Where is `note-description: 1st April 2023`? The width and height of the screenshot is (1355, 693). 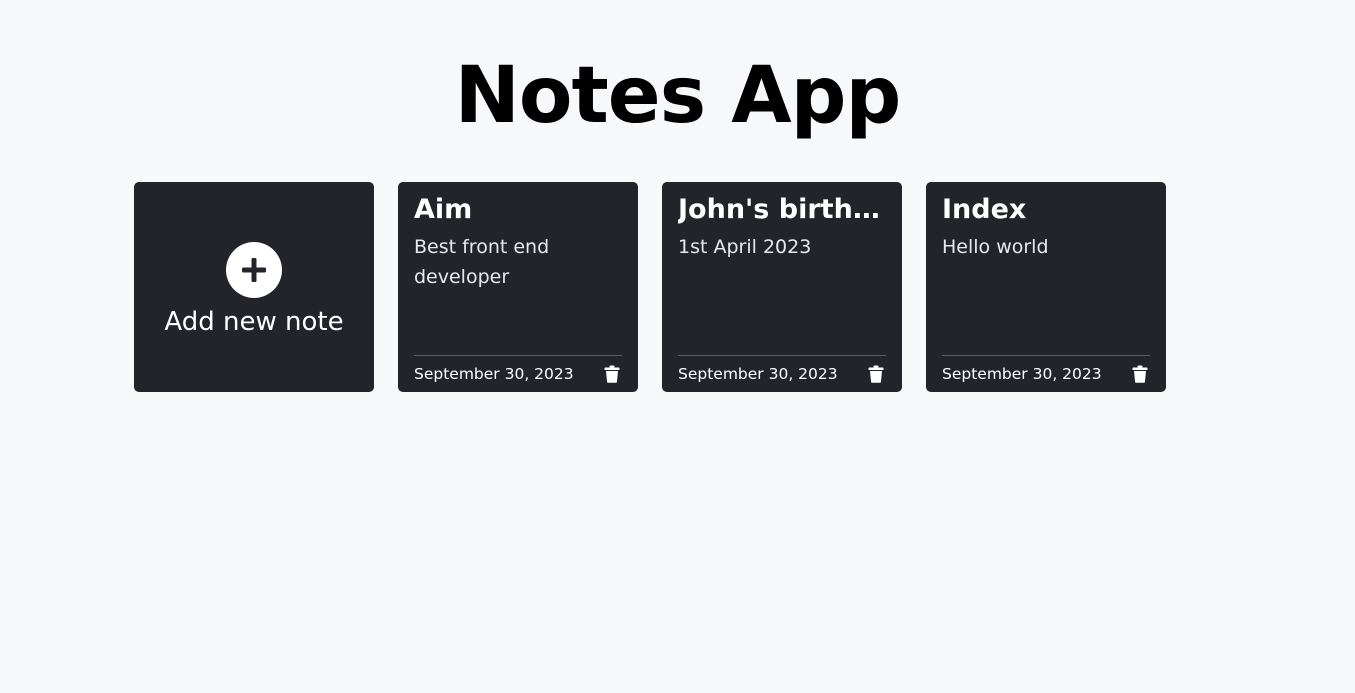 note-description: 1st April 2023 is located at coordinates (745, 247).